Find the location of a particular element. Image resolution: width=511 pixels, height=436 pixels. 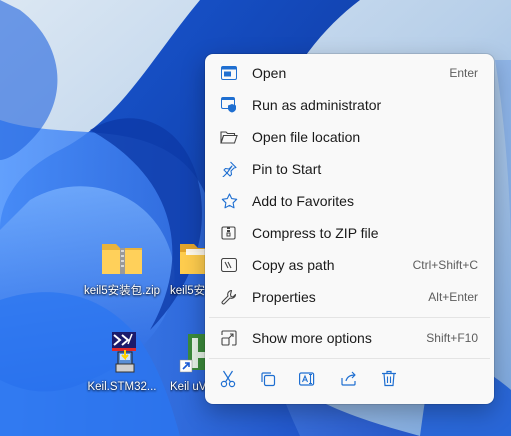

menu-item-compress-zip: Compress to ZIP file is located at coordinates (349, 233).